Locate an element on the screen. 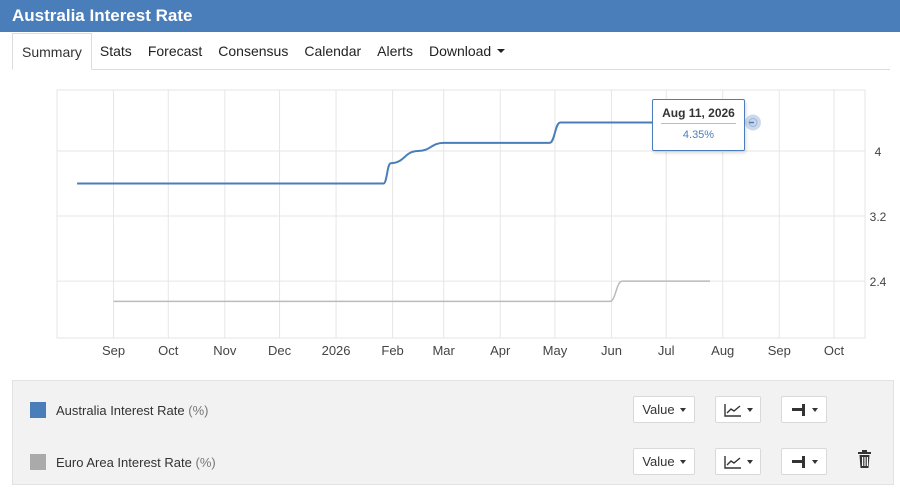  y-axis-labels: 2.4 3.2 4 is located at coordinates (878, 217).